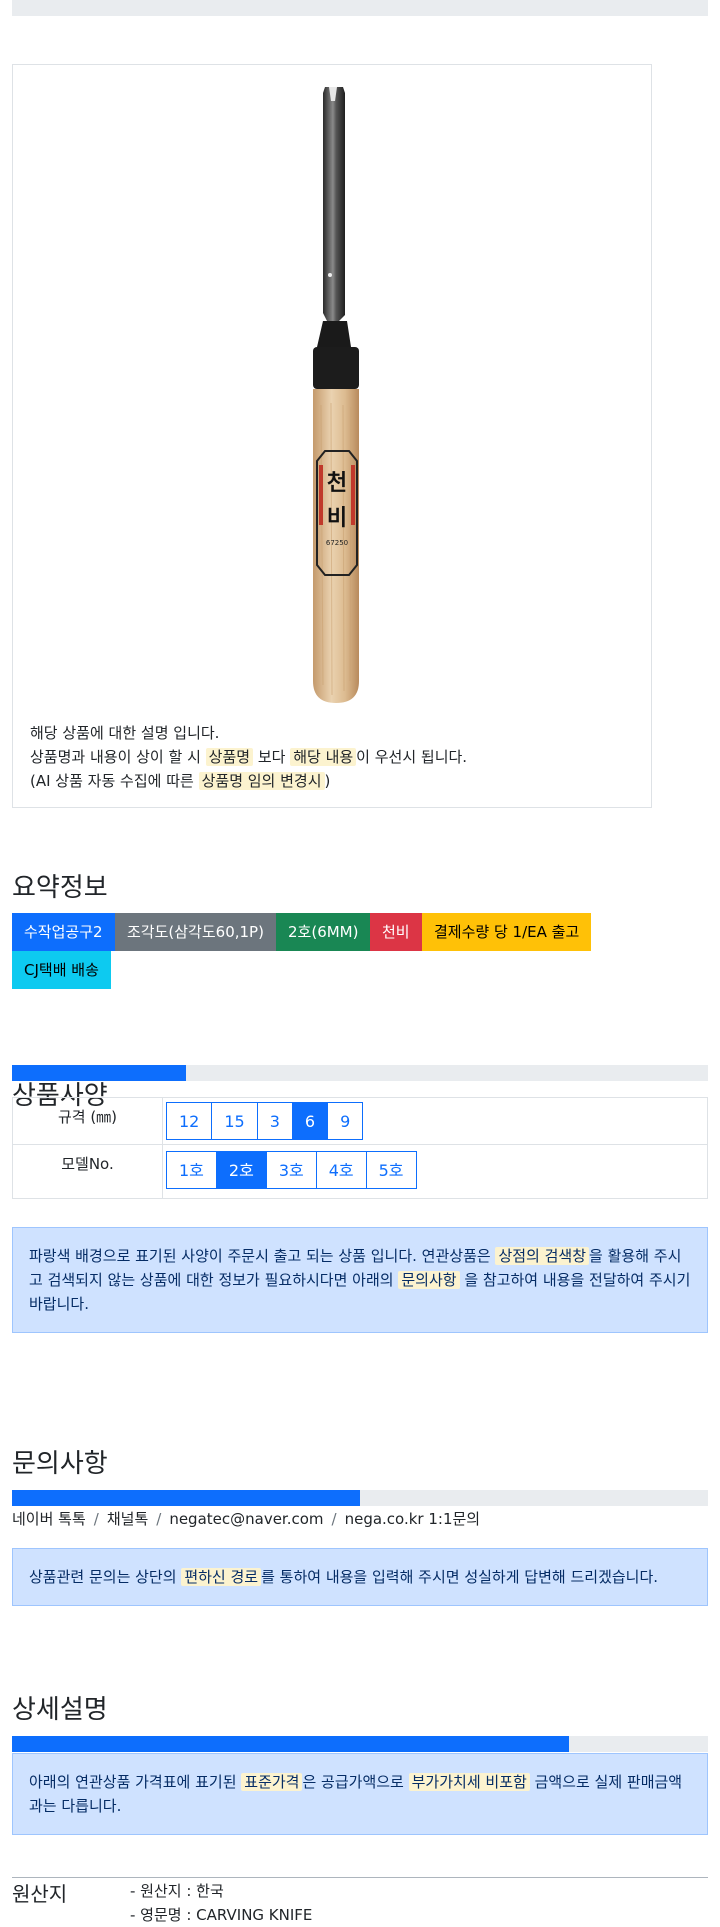  What do you see at coordinates (323, 757) in the screenshot?
I see `highlight-content: 해당 내용` at bounding box center [323, 757].